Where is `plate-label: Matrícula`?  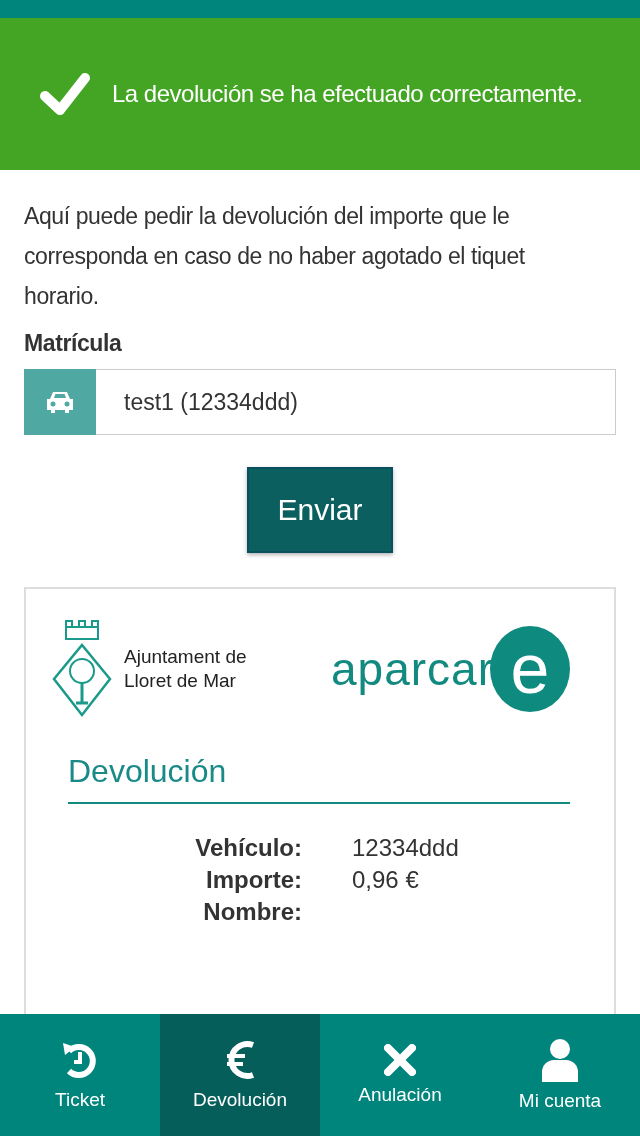
plate-label: Matrícula is located at coordinates (73, 343).